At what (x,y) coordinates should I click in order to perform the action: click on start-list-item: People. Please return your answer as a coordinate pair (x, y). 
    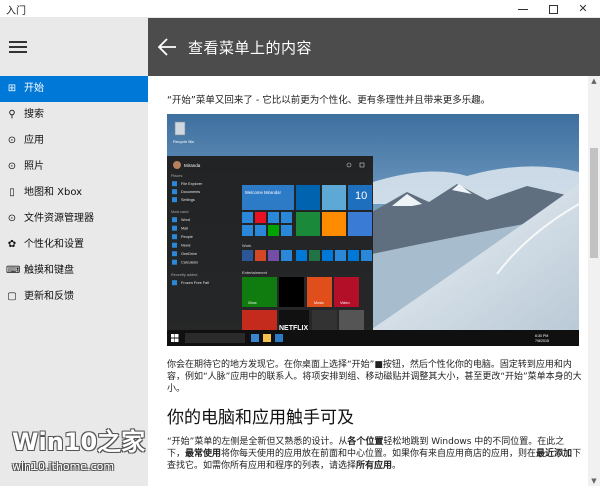
    Looking at the image, I should click on (187, 237).